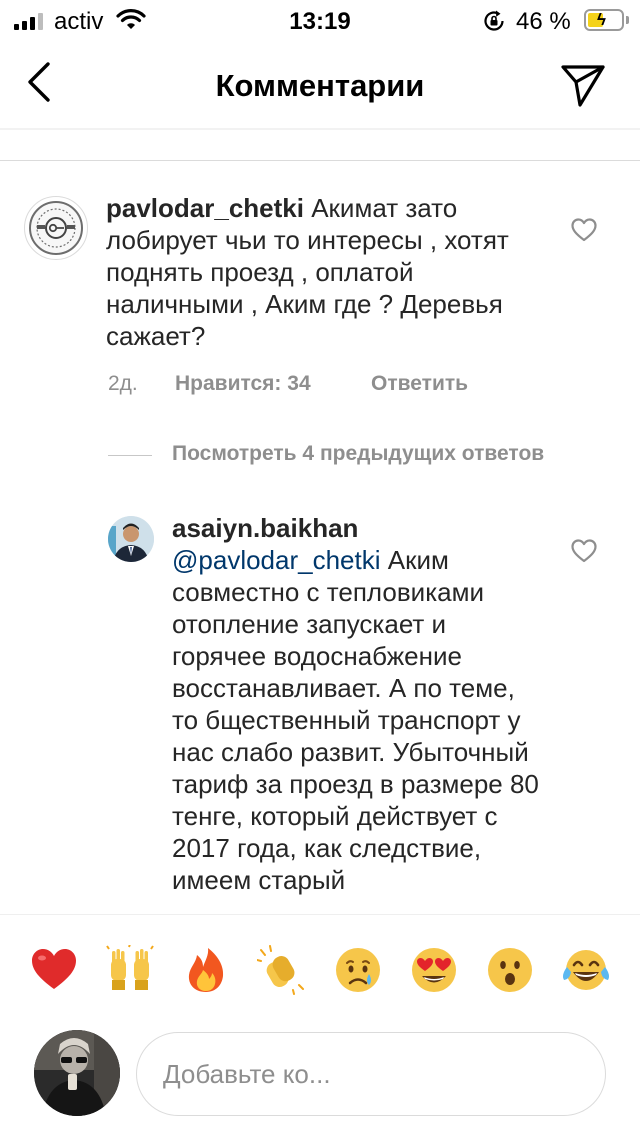 This screenshot has height=1136, width=640. What do you see at coordinates (130, 970) in the screenshot?
I see `raising-hands-emoji-icon` at bounding box center [130, 970].